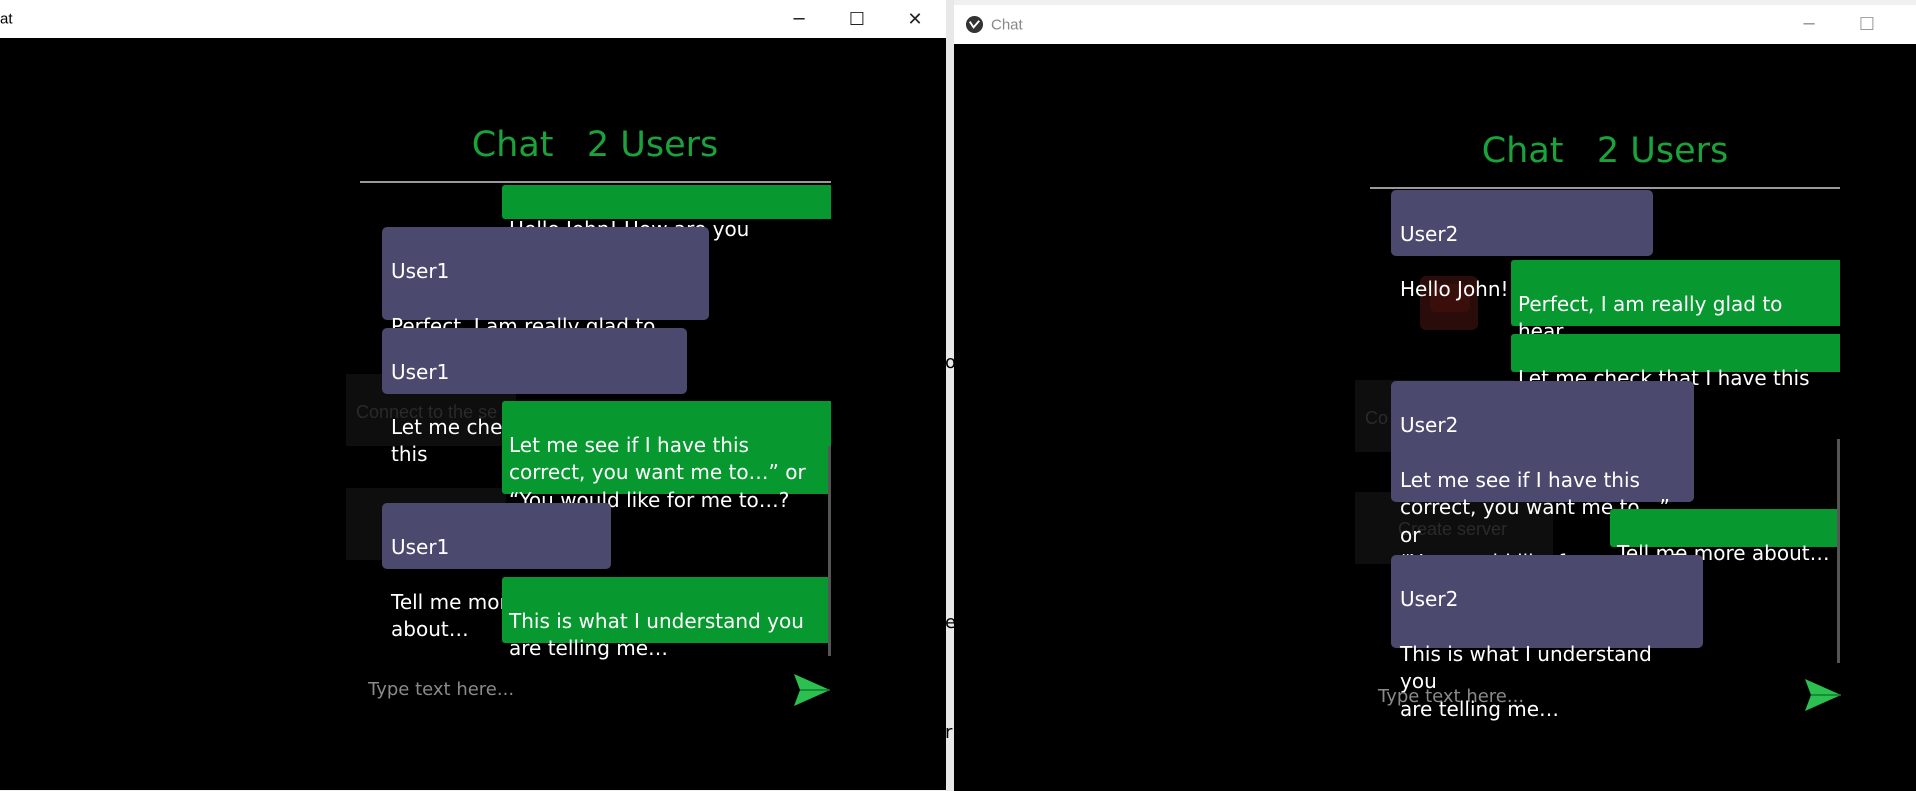 The width and height of the screenshot is (1916, 791). I want to click on edge-char: r, so click(949, 732).